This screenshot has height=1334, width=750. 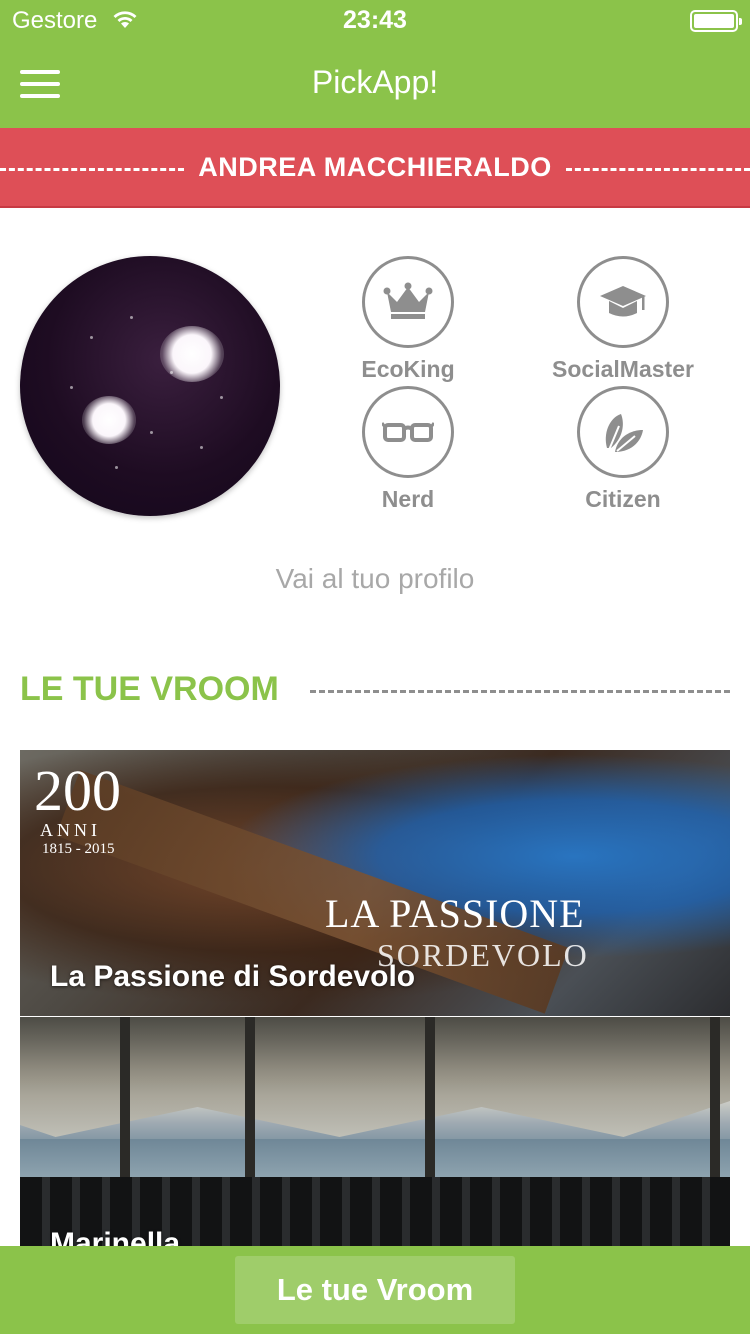 I want to click on section-title: LE TUE VROOM, so click(x=149, y=689).